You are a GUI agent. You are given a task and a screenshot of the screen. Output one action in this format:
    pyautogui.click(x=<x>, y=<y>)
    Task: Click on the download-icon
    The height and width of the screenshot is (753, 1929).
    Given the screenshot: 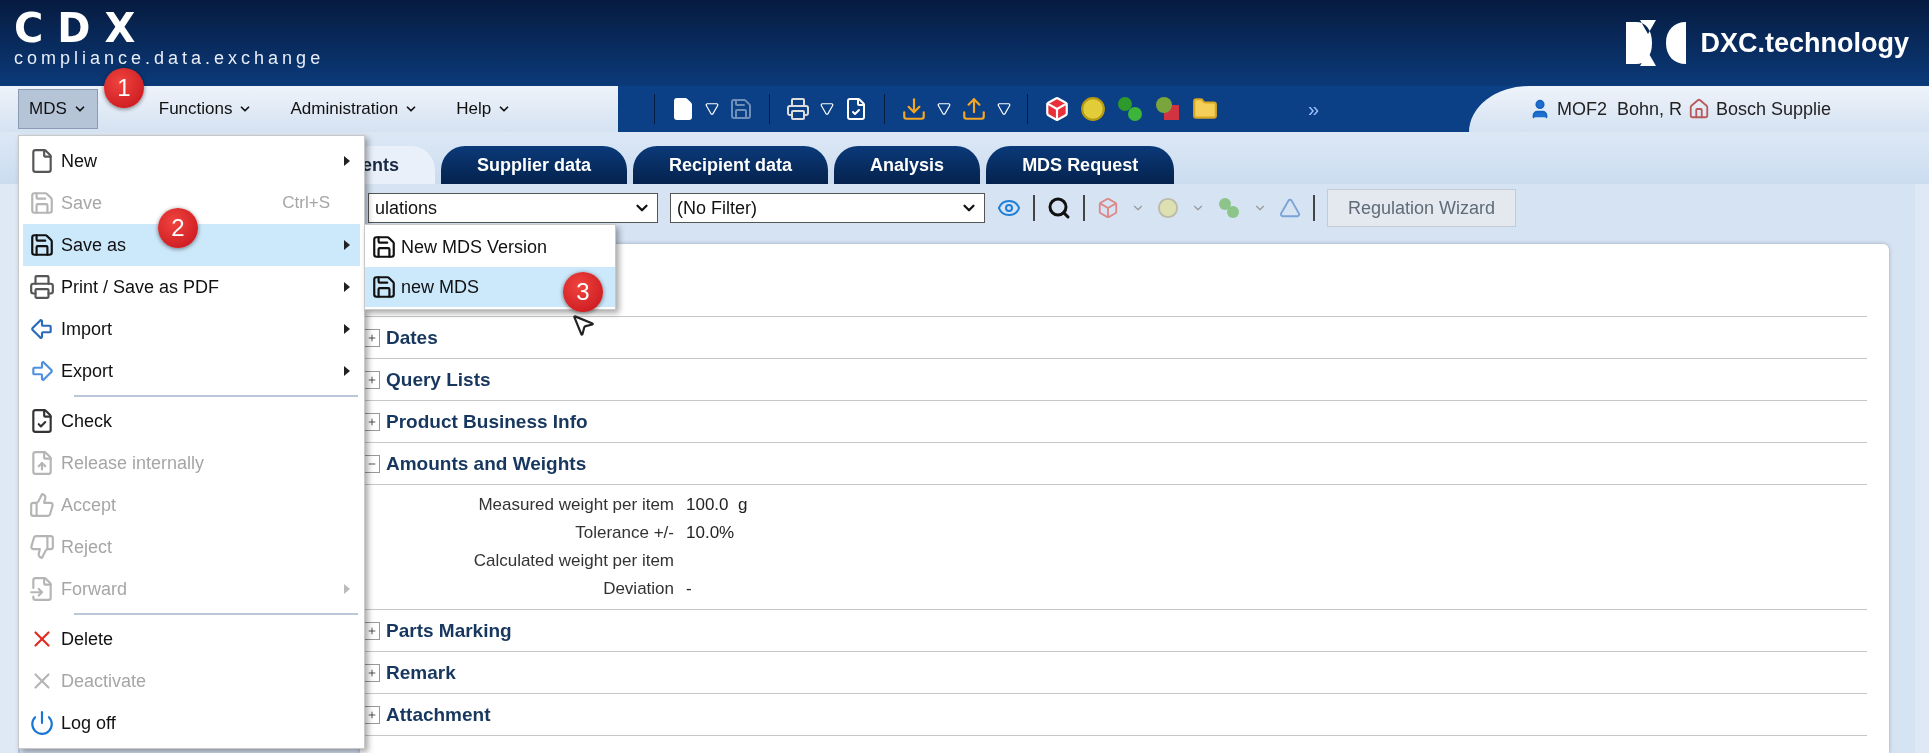 What is the action you would take?
    pyautogui.click(x=914, y=109)
    